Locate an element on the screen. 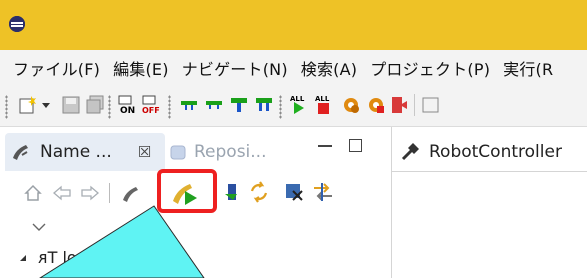  tab-robot-controller: RobotController is located at coordinates (481, 152).